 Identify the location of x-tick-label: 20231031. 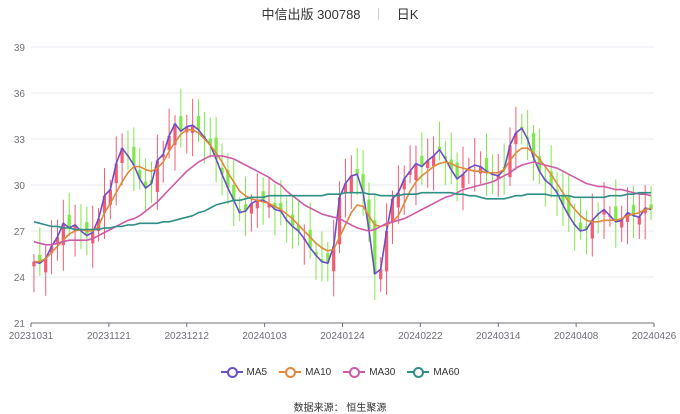
(31, 336).